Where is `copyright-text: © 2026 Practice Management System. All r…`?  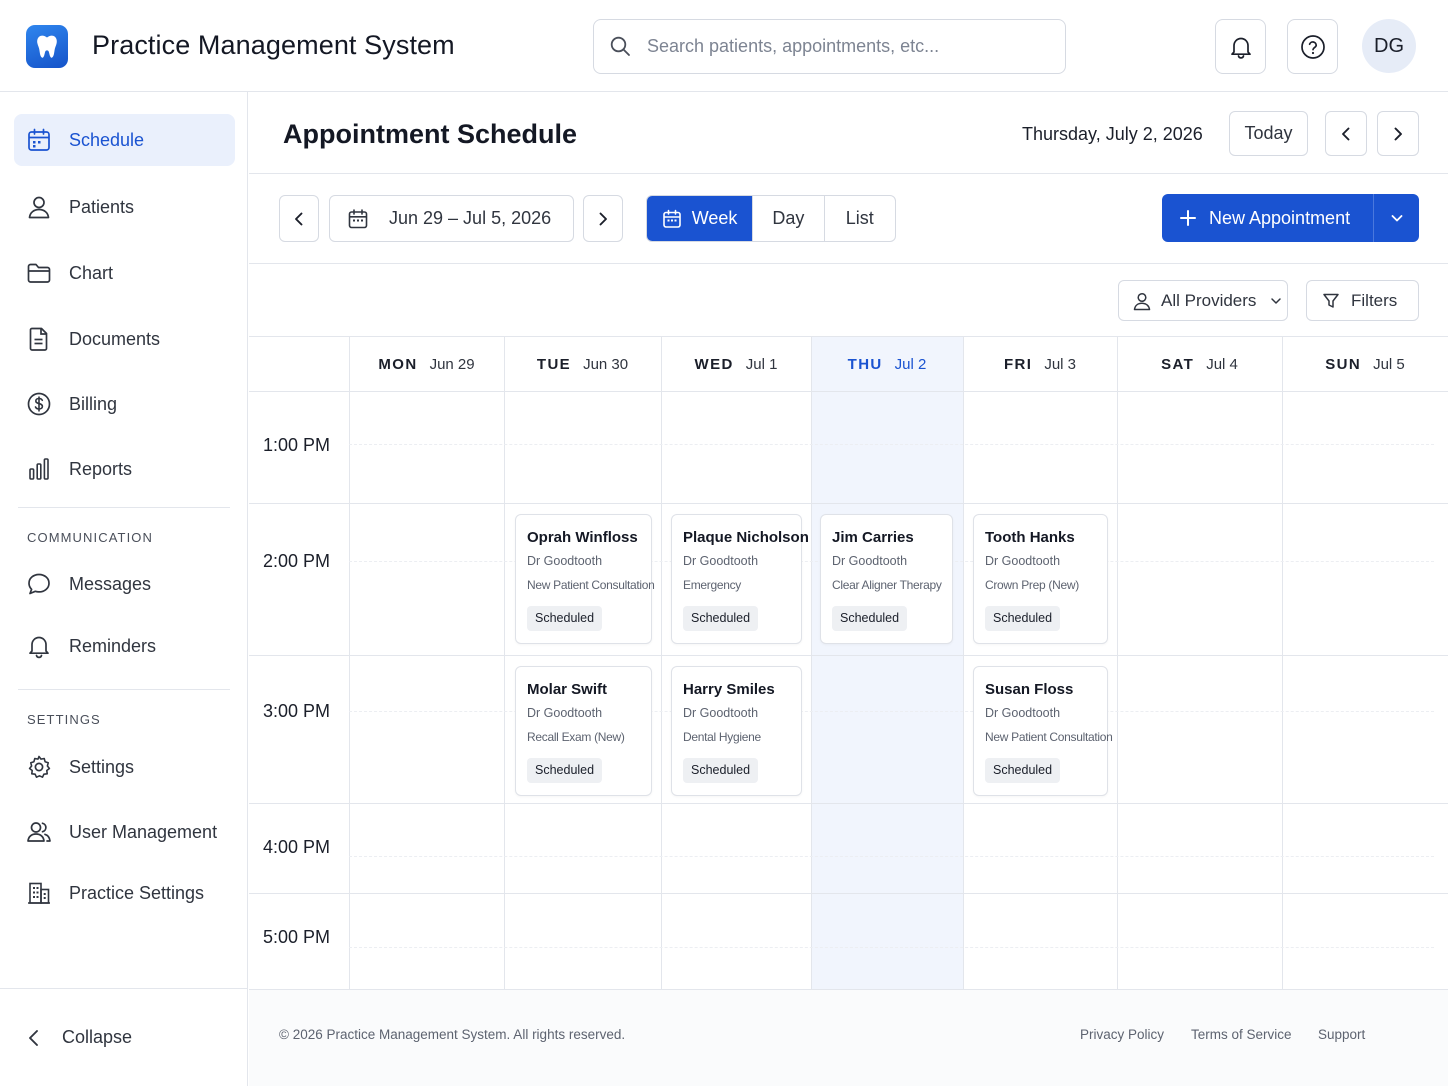
copyright-text: © 2026 Practice Management System. All r… is located at coordinates (452, 1034).